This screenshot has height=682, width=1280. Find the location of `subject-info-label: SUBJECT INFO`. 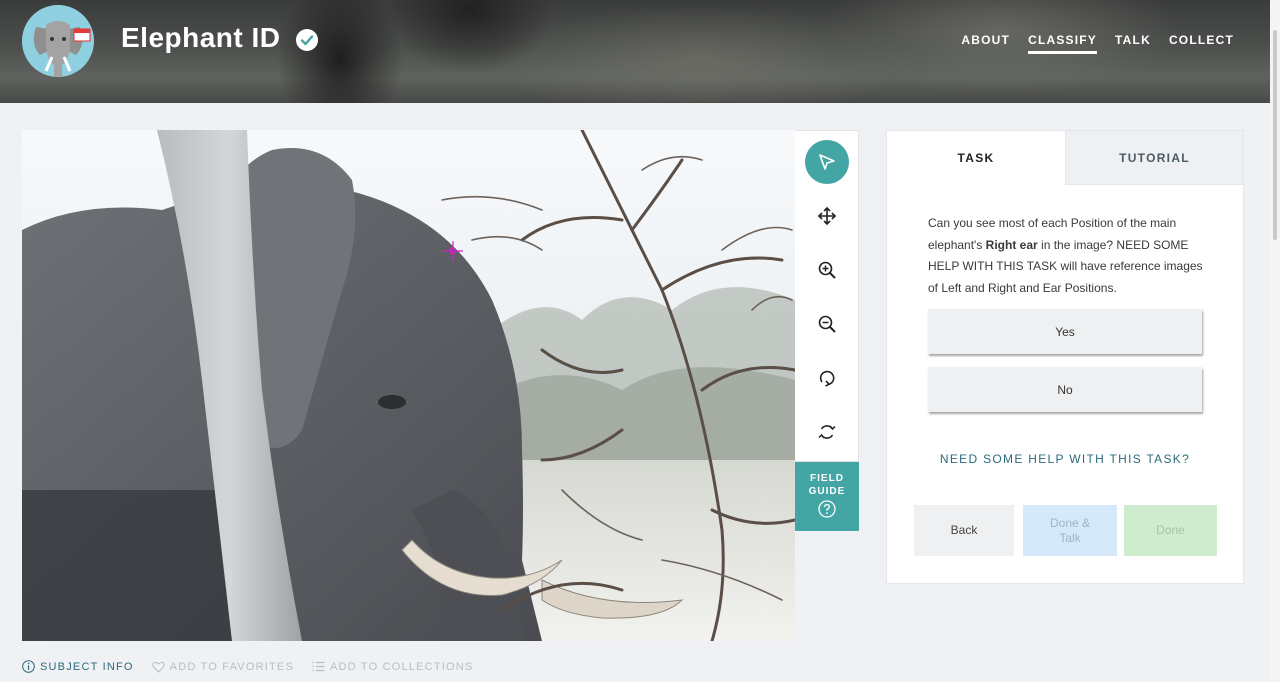

subject-info-label: SUBJECT INFO is located at coordinates (87, 666).